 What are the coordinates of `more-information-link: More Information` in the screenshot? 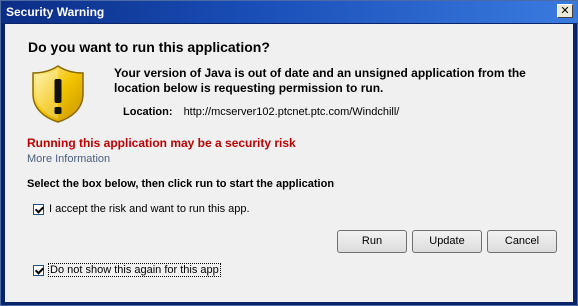 It's located at (68, 159).